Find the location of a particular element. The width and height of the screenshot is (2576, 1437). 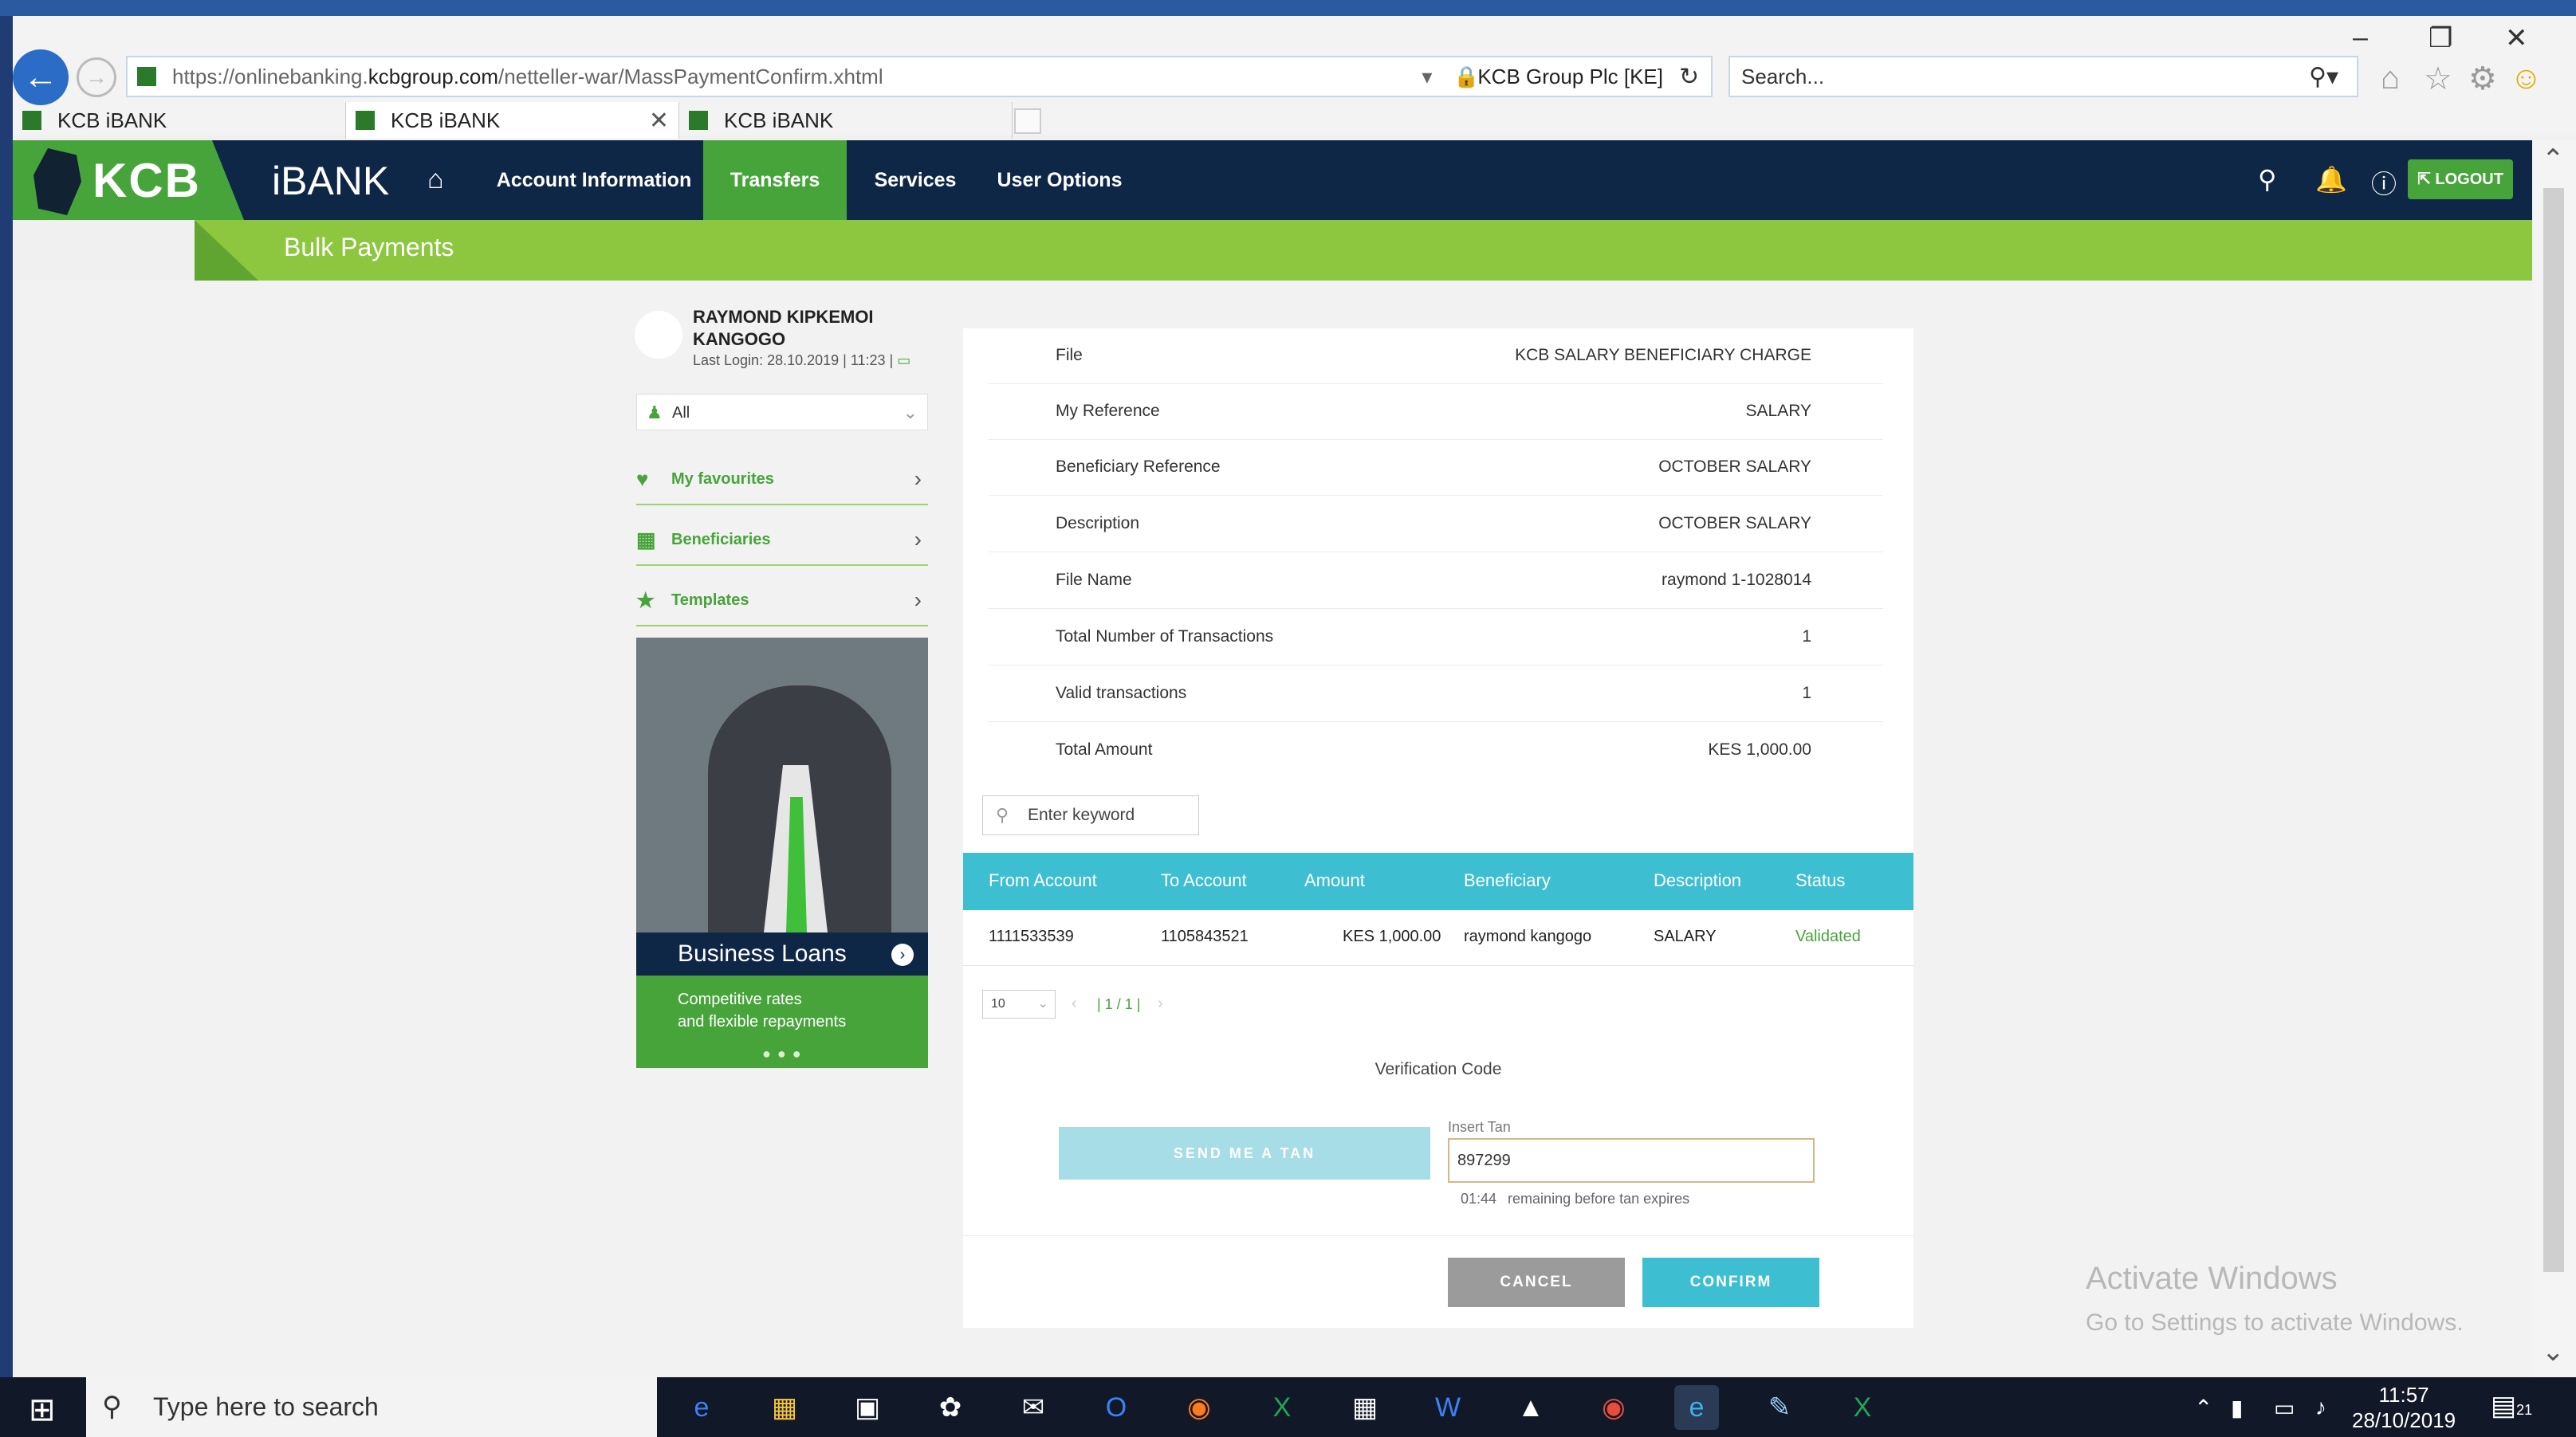

detail-row: Valid transactions 1 is located at coordinates (1436, 694).